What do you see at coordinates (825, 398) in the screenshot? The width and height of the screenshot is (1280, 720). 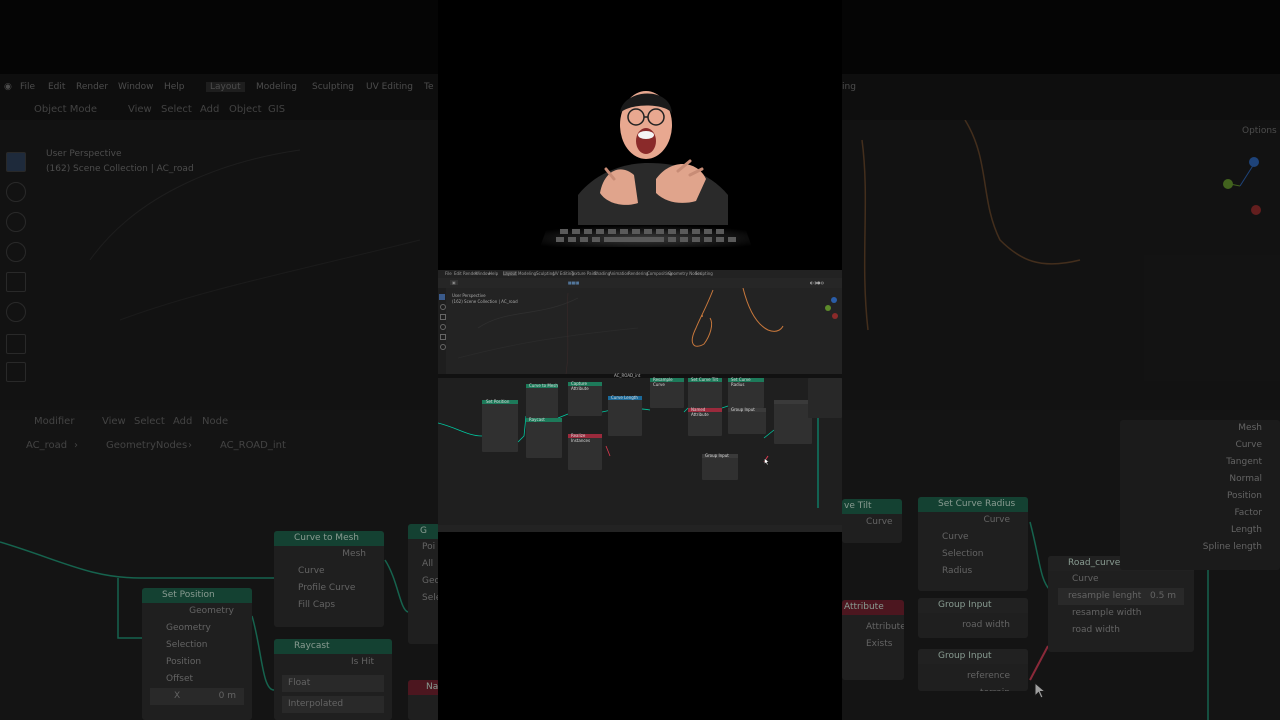 I see `shot-node-group-output` at bounding box center [825, 398].